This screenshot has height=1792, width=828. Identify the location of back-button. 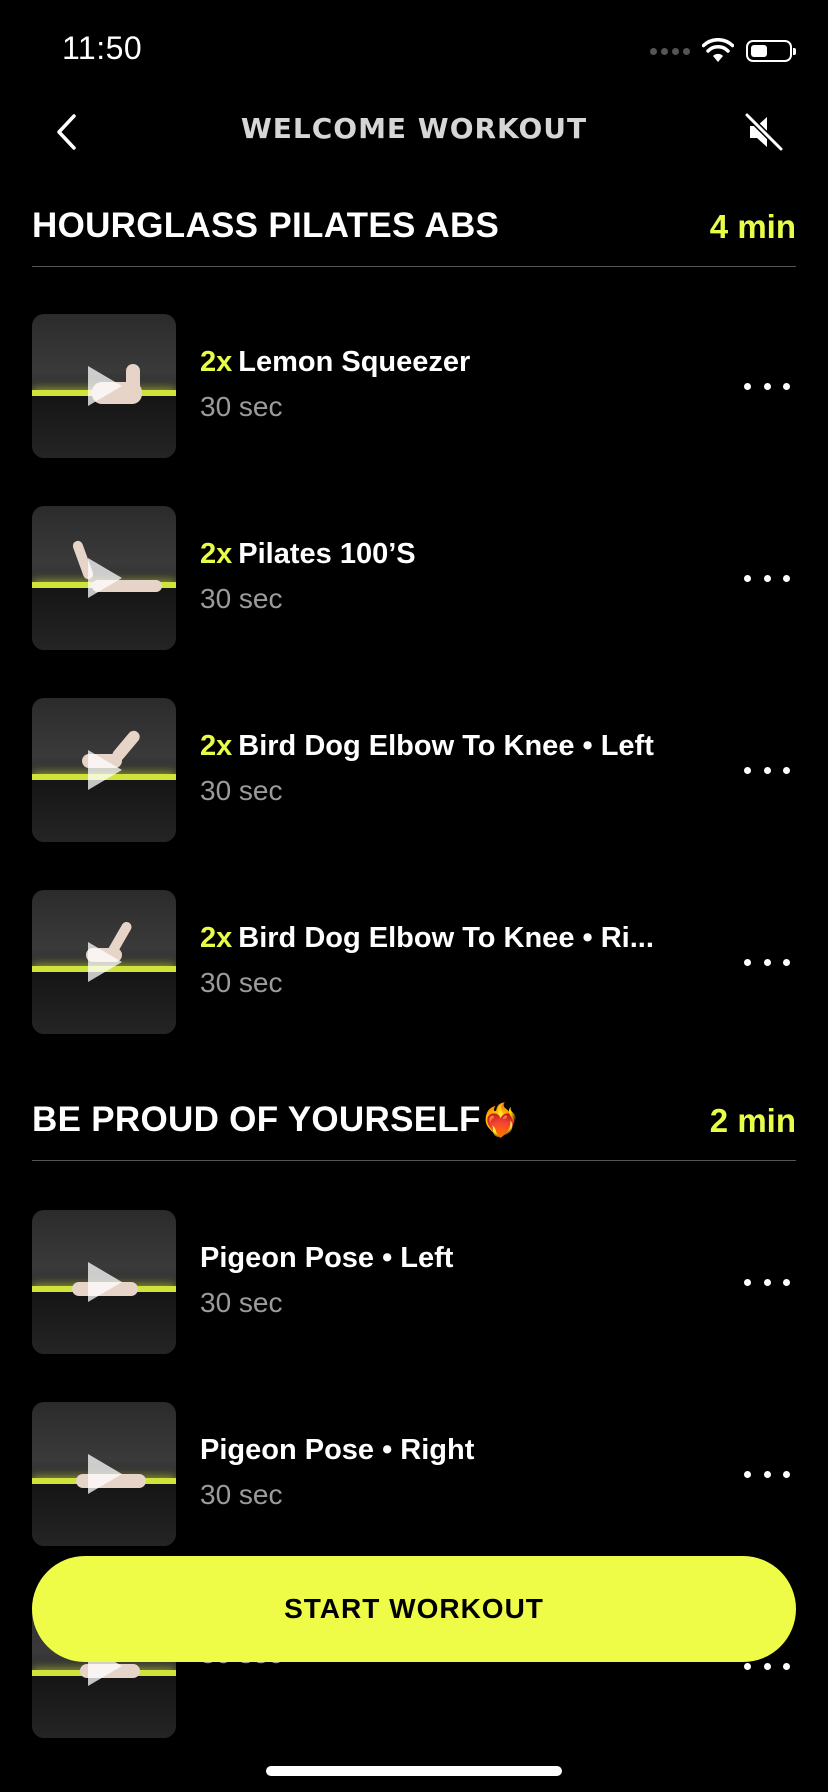
(66, 132).